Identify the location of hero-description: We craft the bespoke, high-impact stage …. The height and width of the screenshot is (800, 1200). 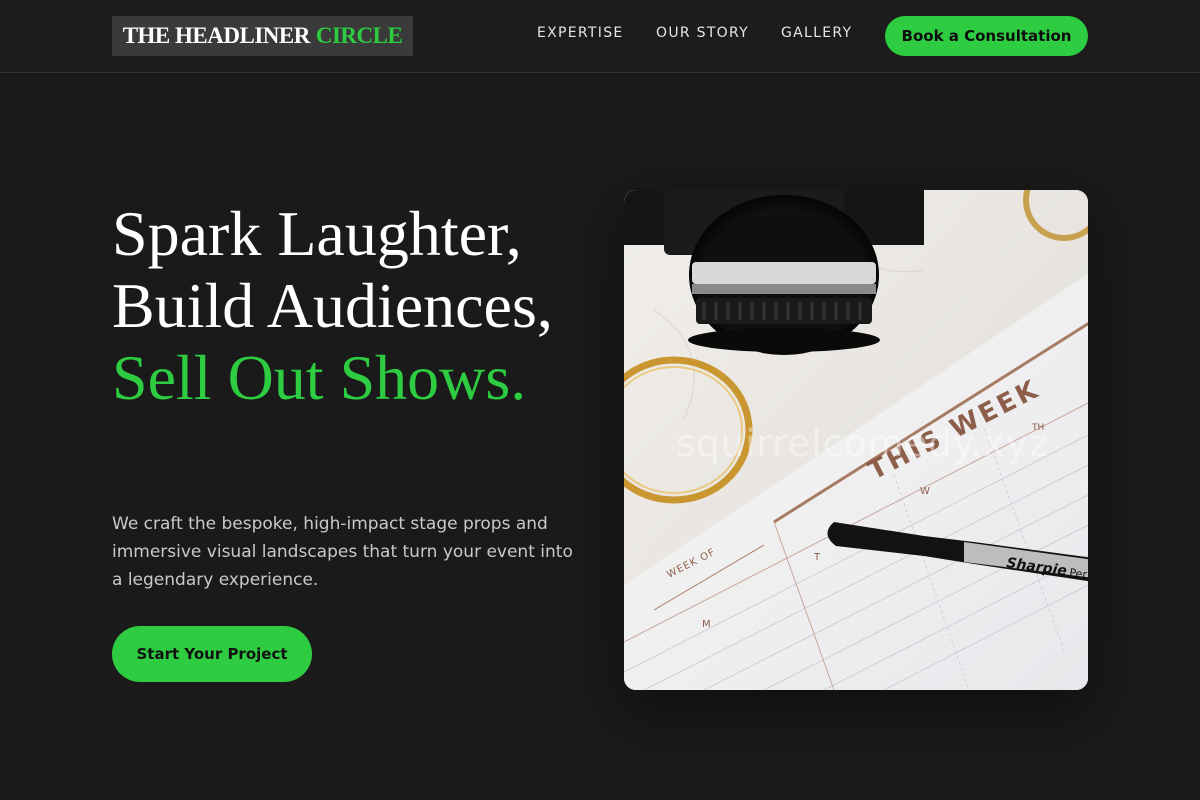
(342, 552).